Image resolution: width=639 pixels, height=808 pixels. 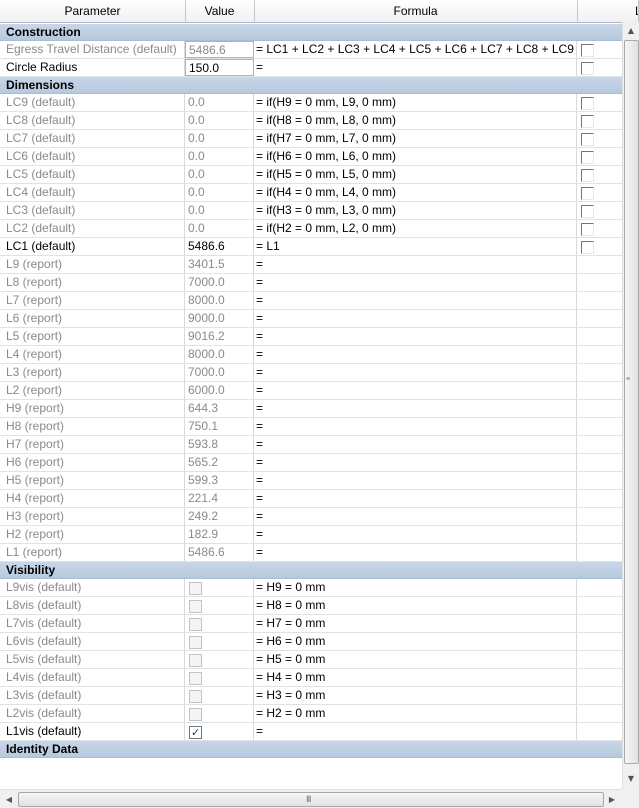 What do you see at coordinates (93, 11) in the screenshot?
I see `header-parameter: Parameter` at bounding box center [93, 11].